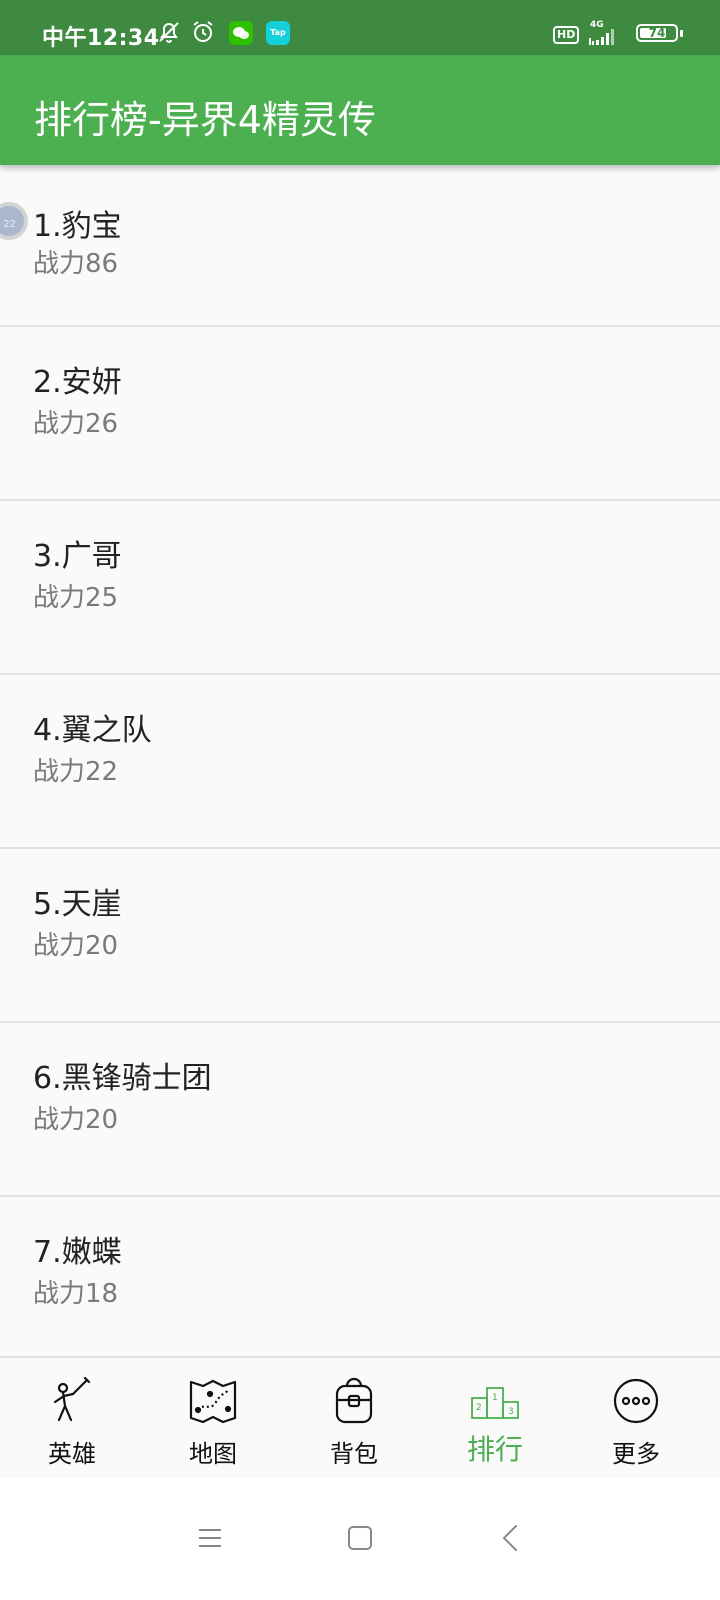  Describe the element at coordinates (213, 1401) in the screenshot. I see `map-icon` at that location.